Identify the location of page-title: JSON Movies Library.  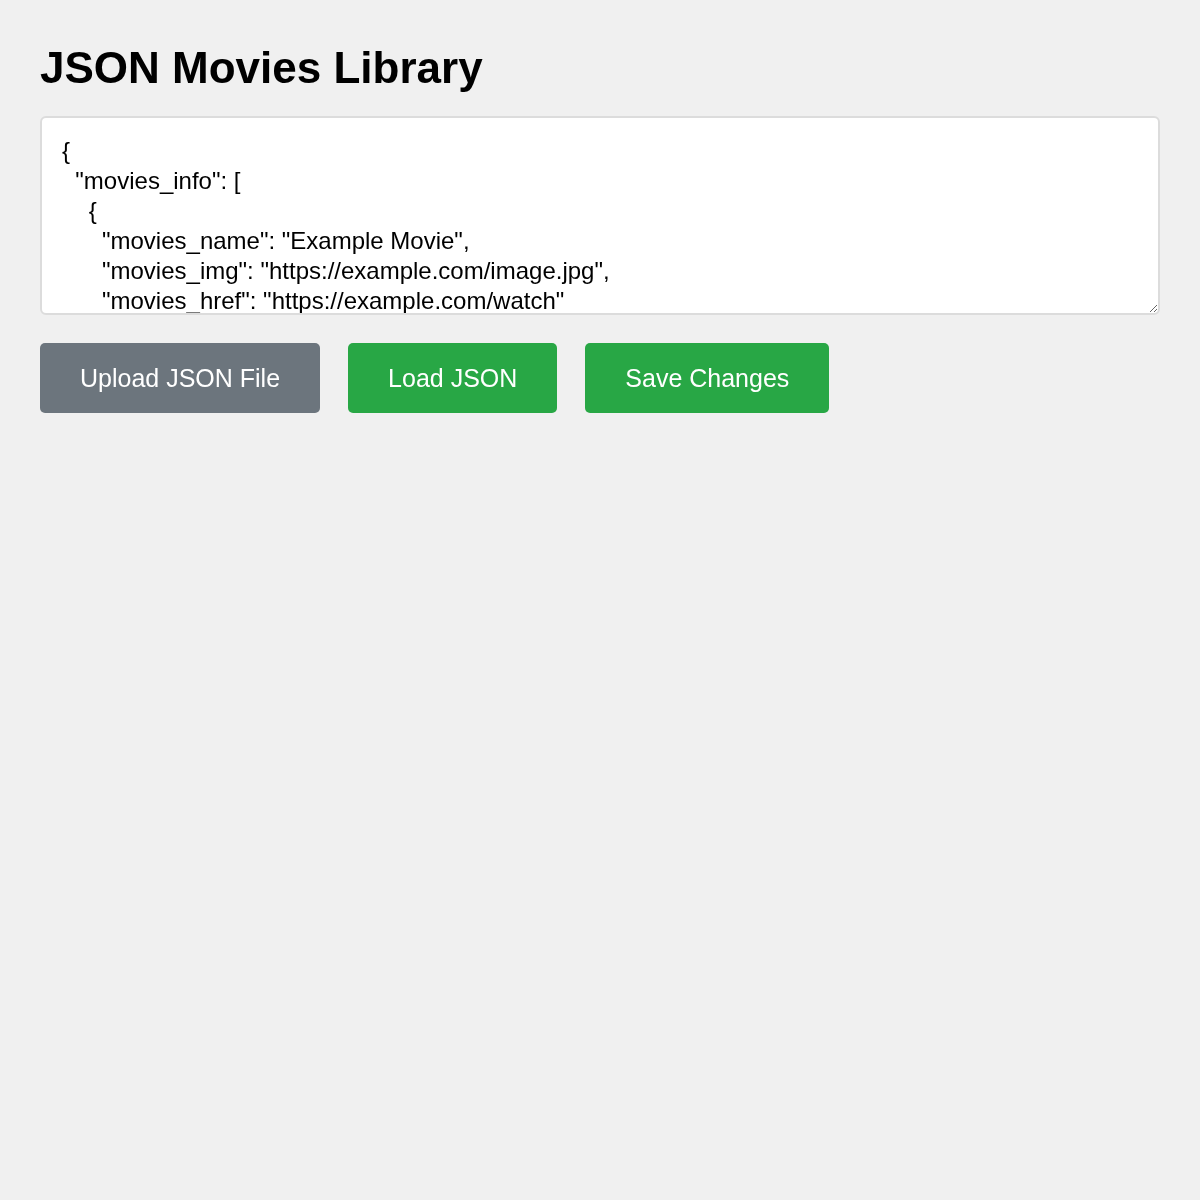
(262, 68).